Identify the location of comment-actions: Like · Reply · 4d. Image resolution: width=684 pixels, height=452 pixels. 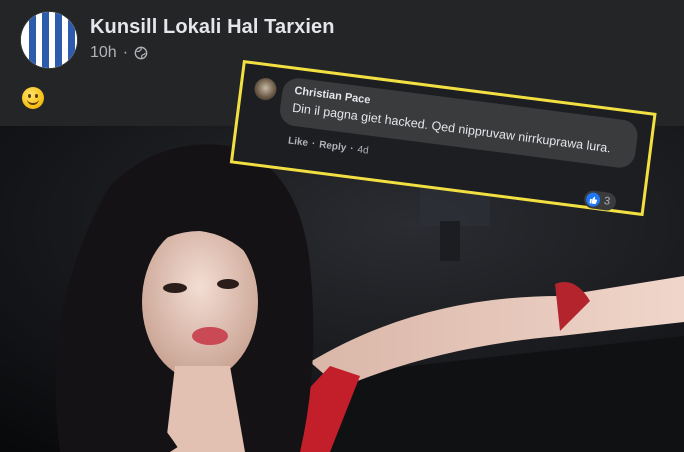
(328, 145).